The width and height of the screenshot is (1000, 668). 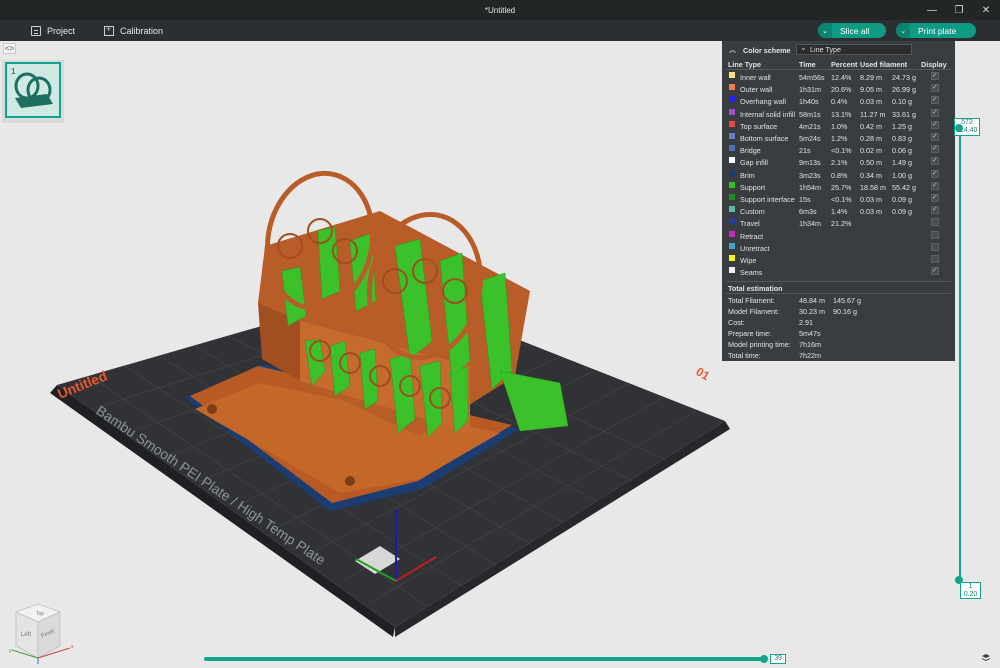 I want to click on title-bar: *Untitled — ❐ ✕, so click(x=500, y=10).